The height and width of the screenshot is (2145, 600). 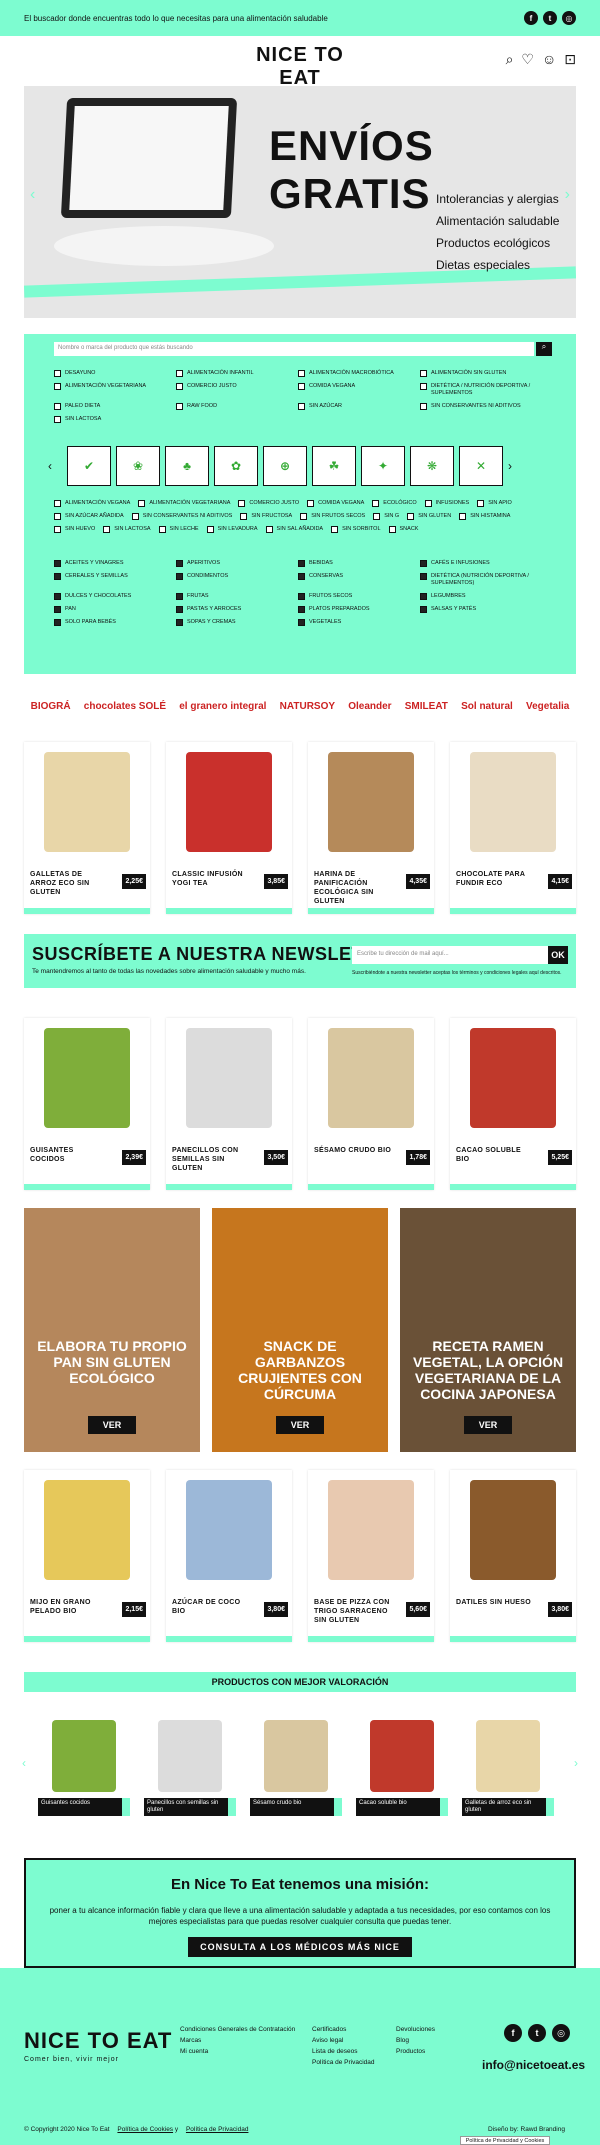 I want to click on carousel-item: Panecillos con semillas sin gluten, so click(x=190, y=1768).